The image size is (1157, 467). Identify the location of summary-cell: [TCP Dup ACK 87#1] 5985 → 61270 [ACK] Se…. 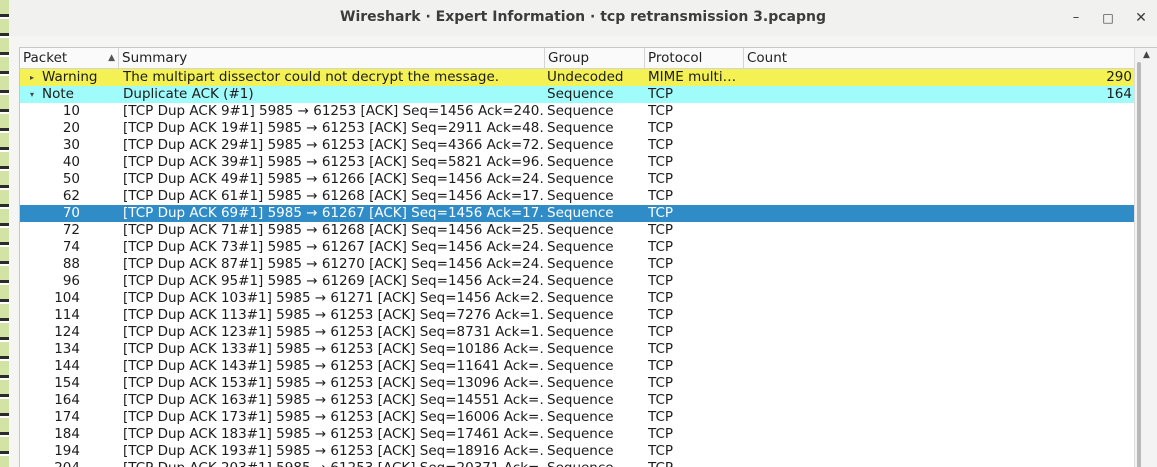
(333, 264).